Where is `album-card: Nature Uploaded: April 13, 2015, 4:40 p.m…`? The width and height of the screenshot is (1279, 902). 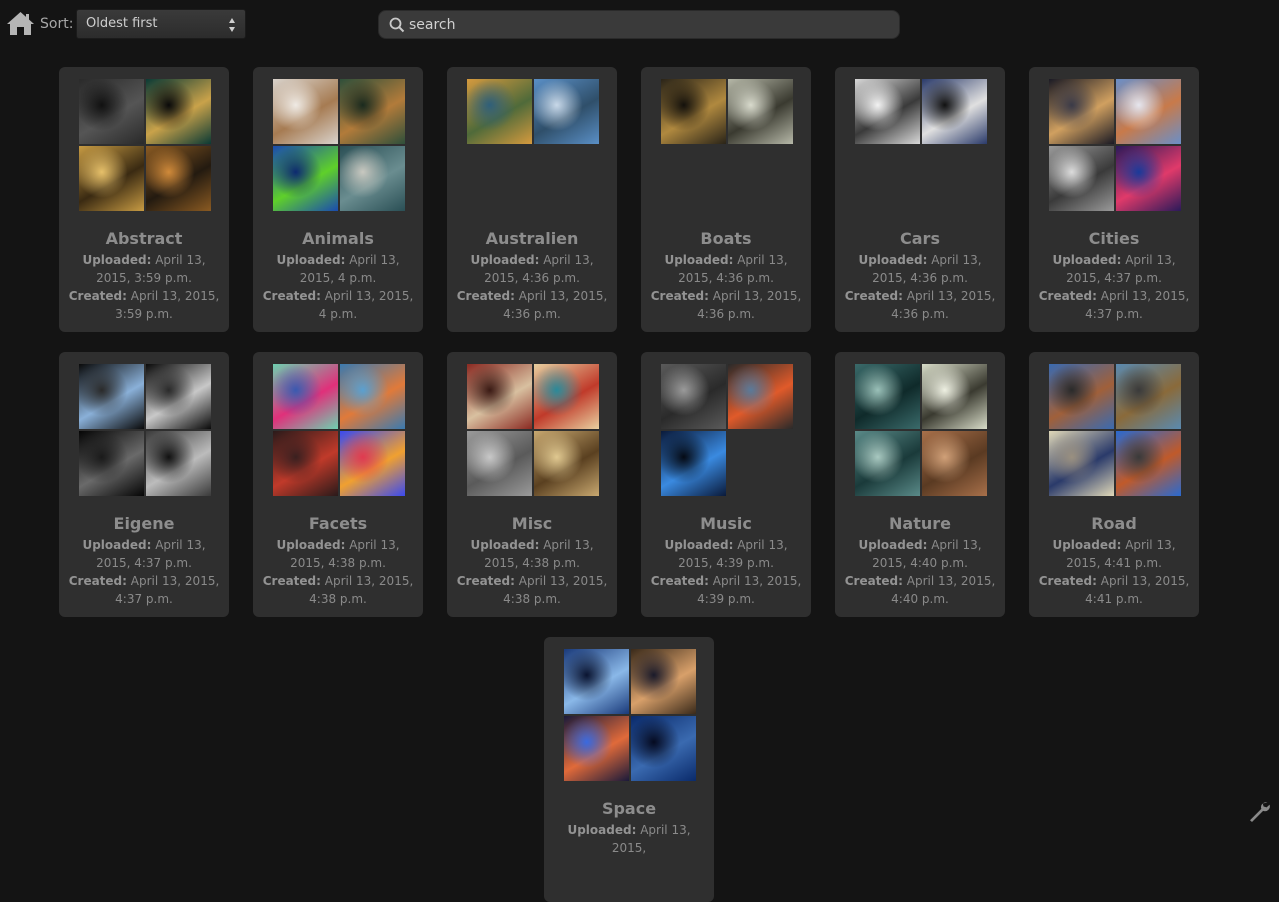 album-card: Nature Uploaded: April 13, 2015, 4:40 p.m… is located at coordinates (920, 484).